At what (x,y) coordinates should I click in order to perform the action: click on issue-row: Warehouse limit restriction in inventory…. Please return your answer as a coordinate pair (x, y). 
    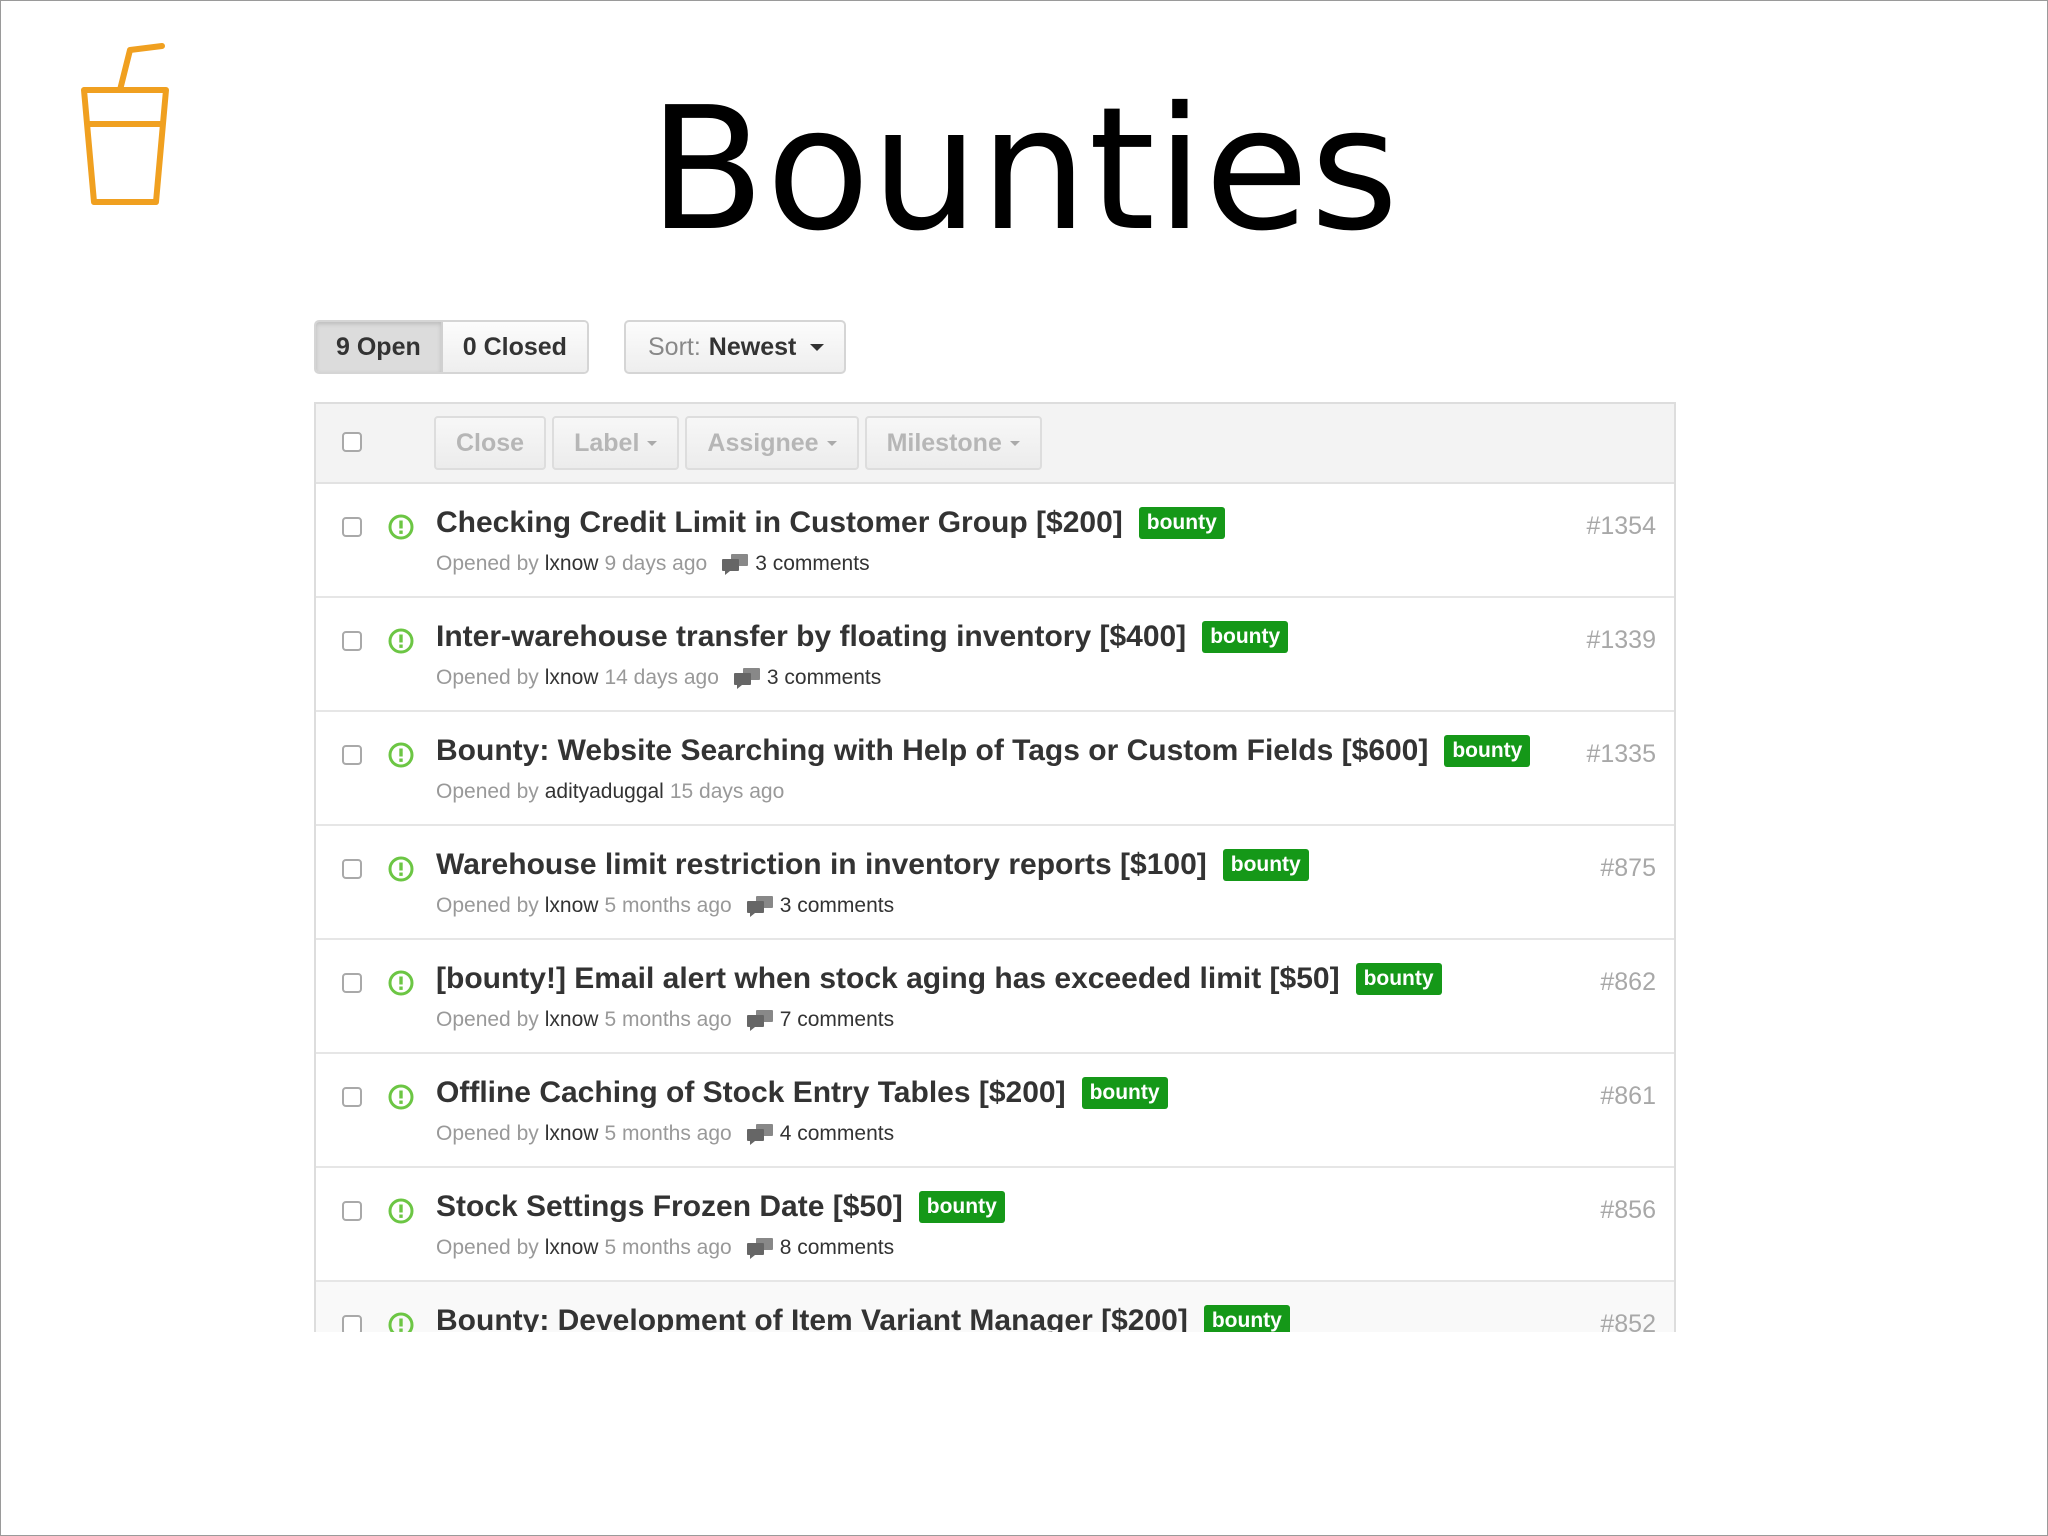
    Looking at the image, I should click on (995, 883).